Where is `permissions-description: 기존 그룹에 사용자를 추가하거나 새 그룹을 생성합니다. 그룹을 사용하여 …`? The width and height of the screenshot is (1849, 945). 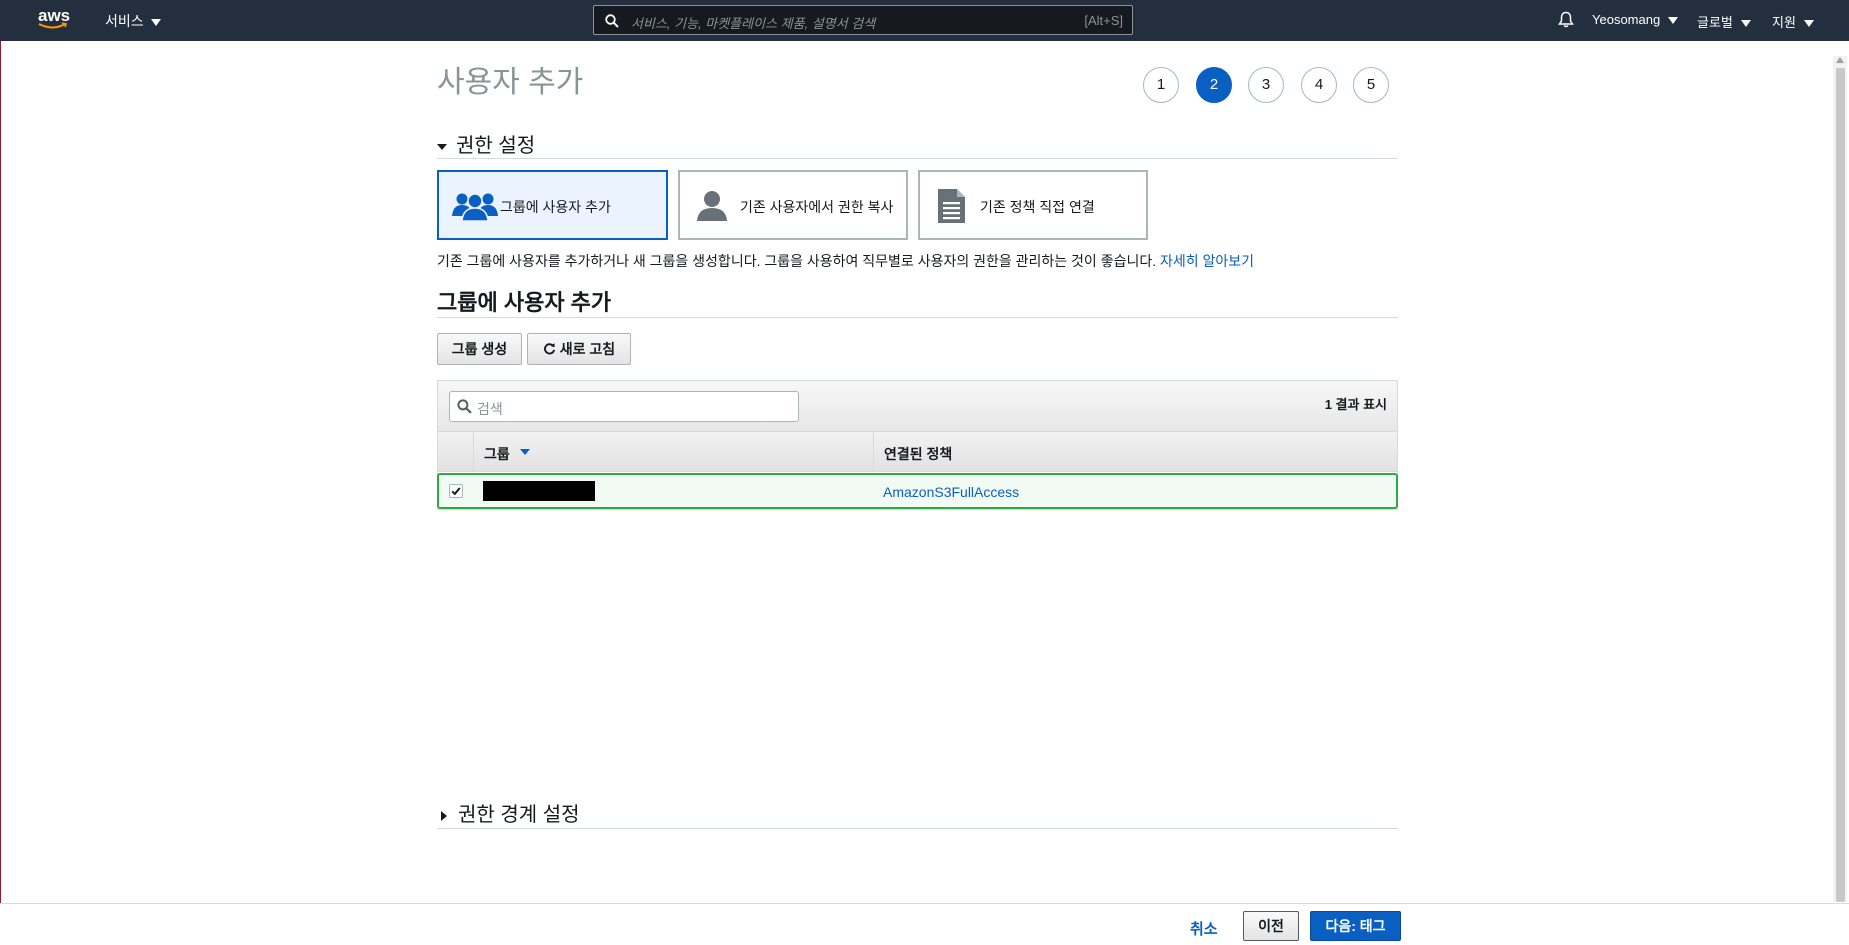
permissions-description: 기존 그룹에 사용자를 추가하거나 새 그룹을 생성합니다. 그룹을 사용하여 … is located at coordinates (845, 261).